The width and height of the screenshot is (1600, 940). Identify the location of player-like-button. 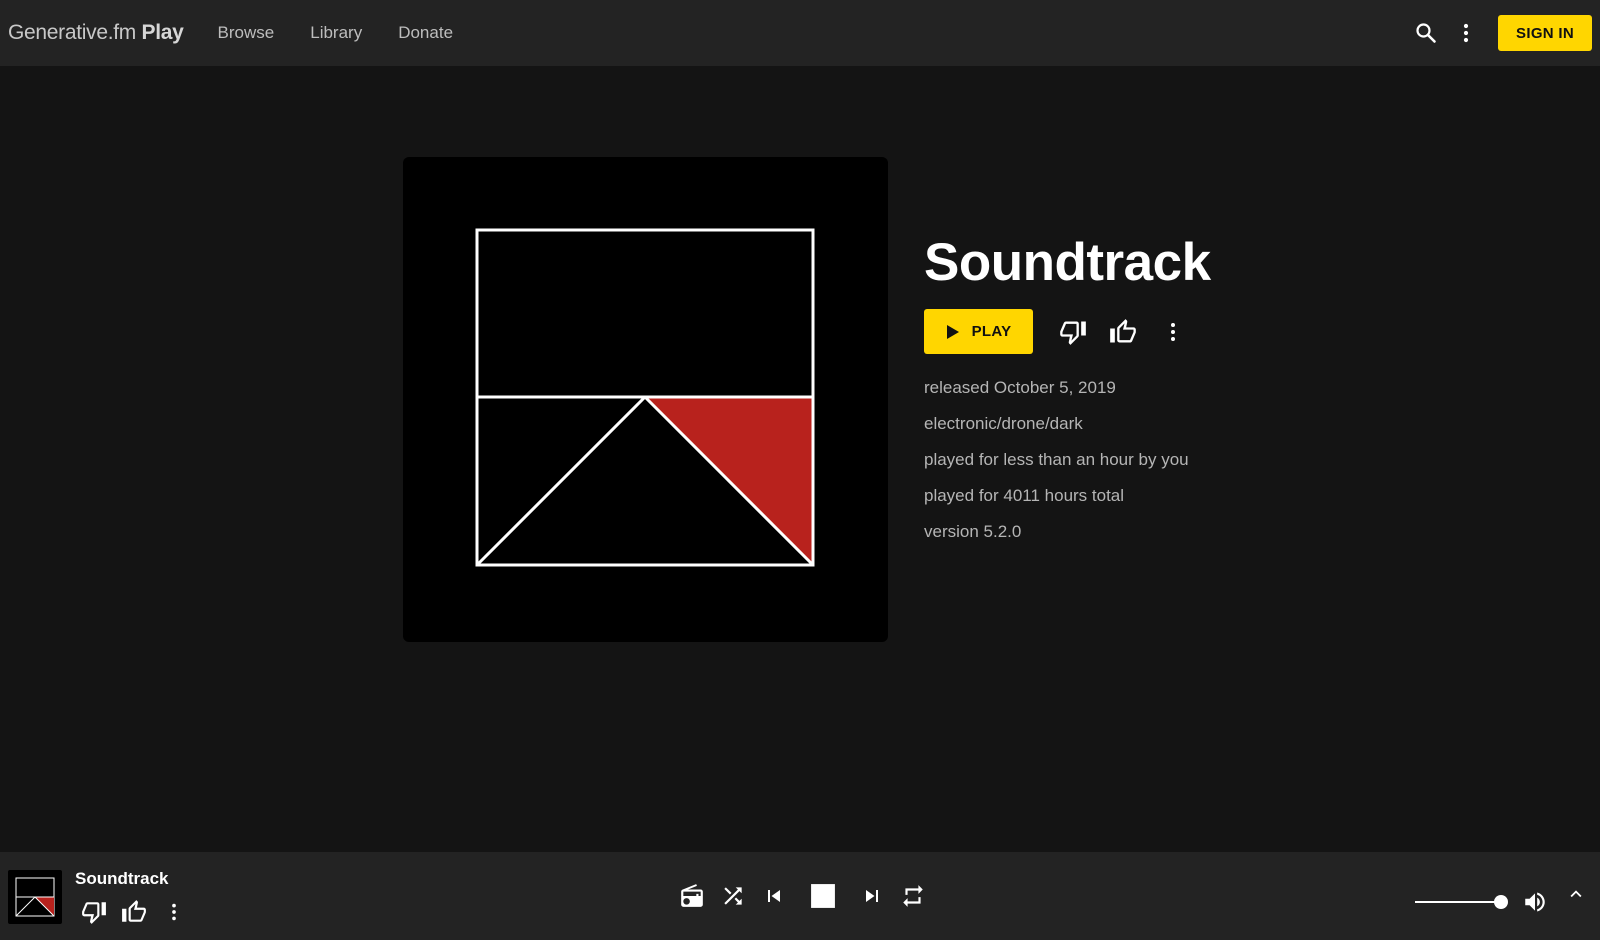
(134, 912).